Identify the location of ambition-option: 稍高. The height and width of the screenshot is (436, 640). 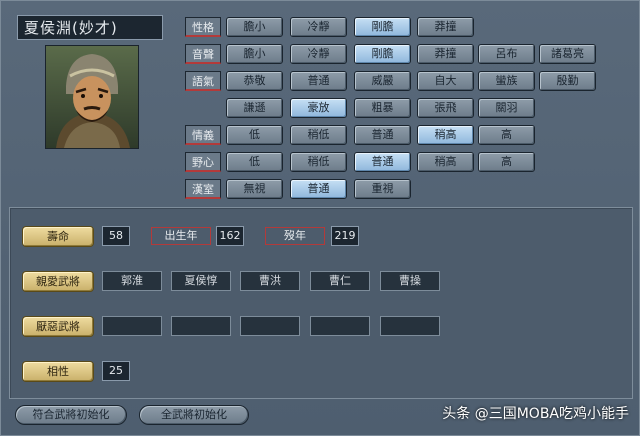
(445, 162).